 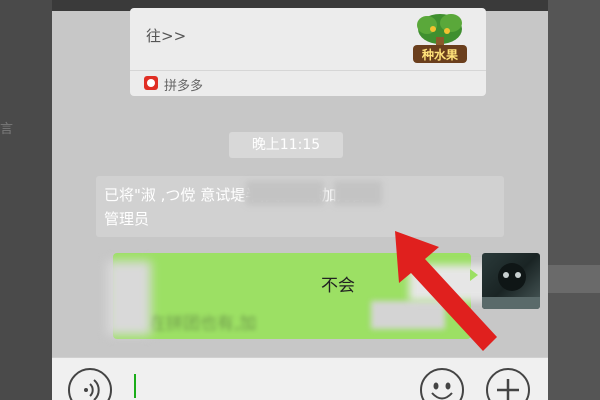 I want to click on timestamp: 晚上11:15, so click(x=286, y=145).